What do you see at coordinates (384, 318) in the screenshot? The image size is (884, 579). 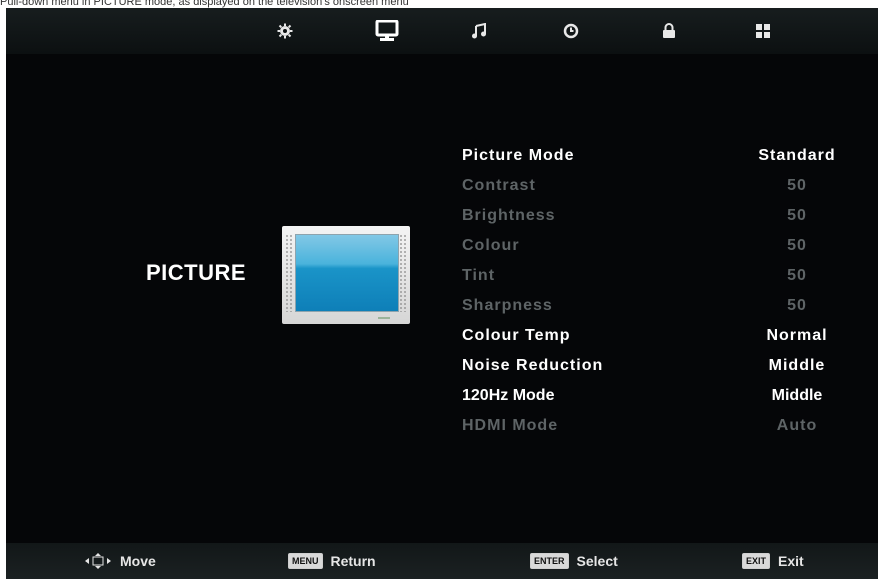 I see `tv-led` at bounding box center [384, 318].